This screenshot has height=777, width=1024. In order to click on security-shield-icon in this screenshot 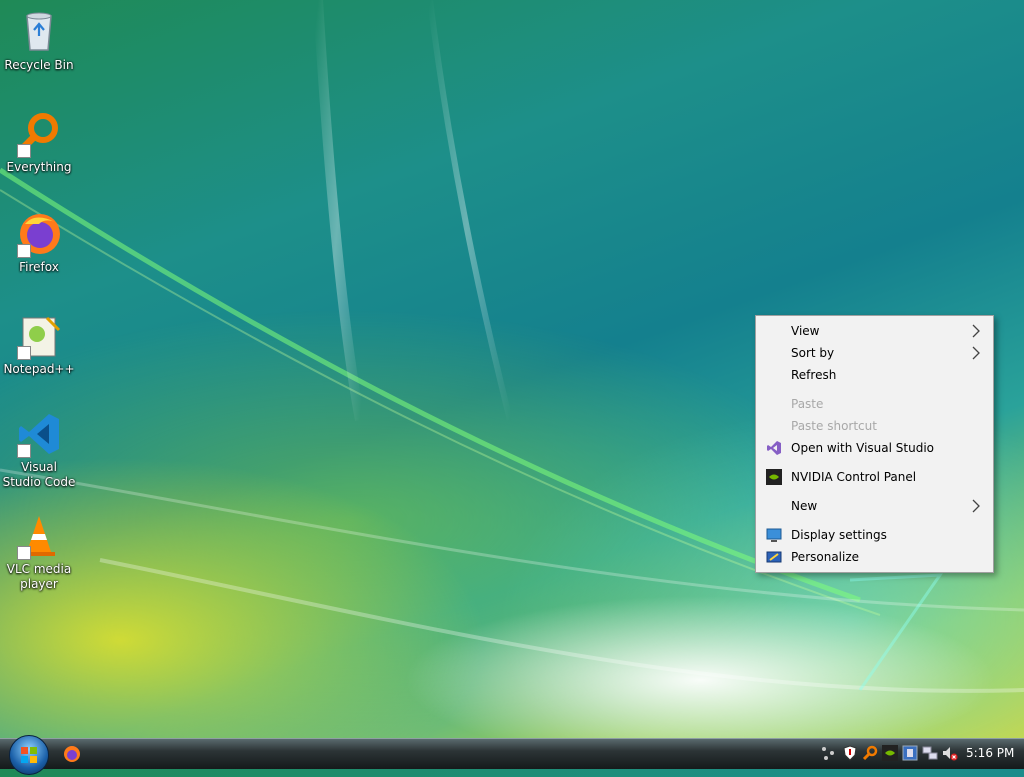, I will do `click(850, 753)`.